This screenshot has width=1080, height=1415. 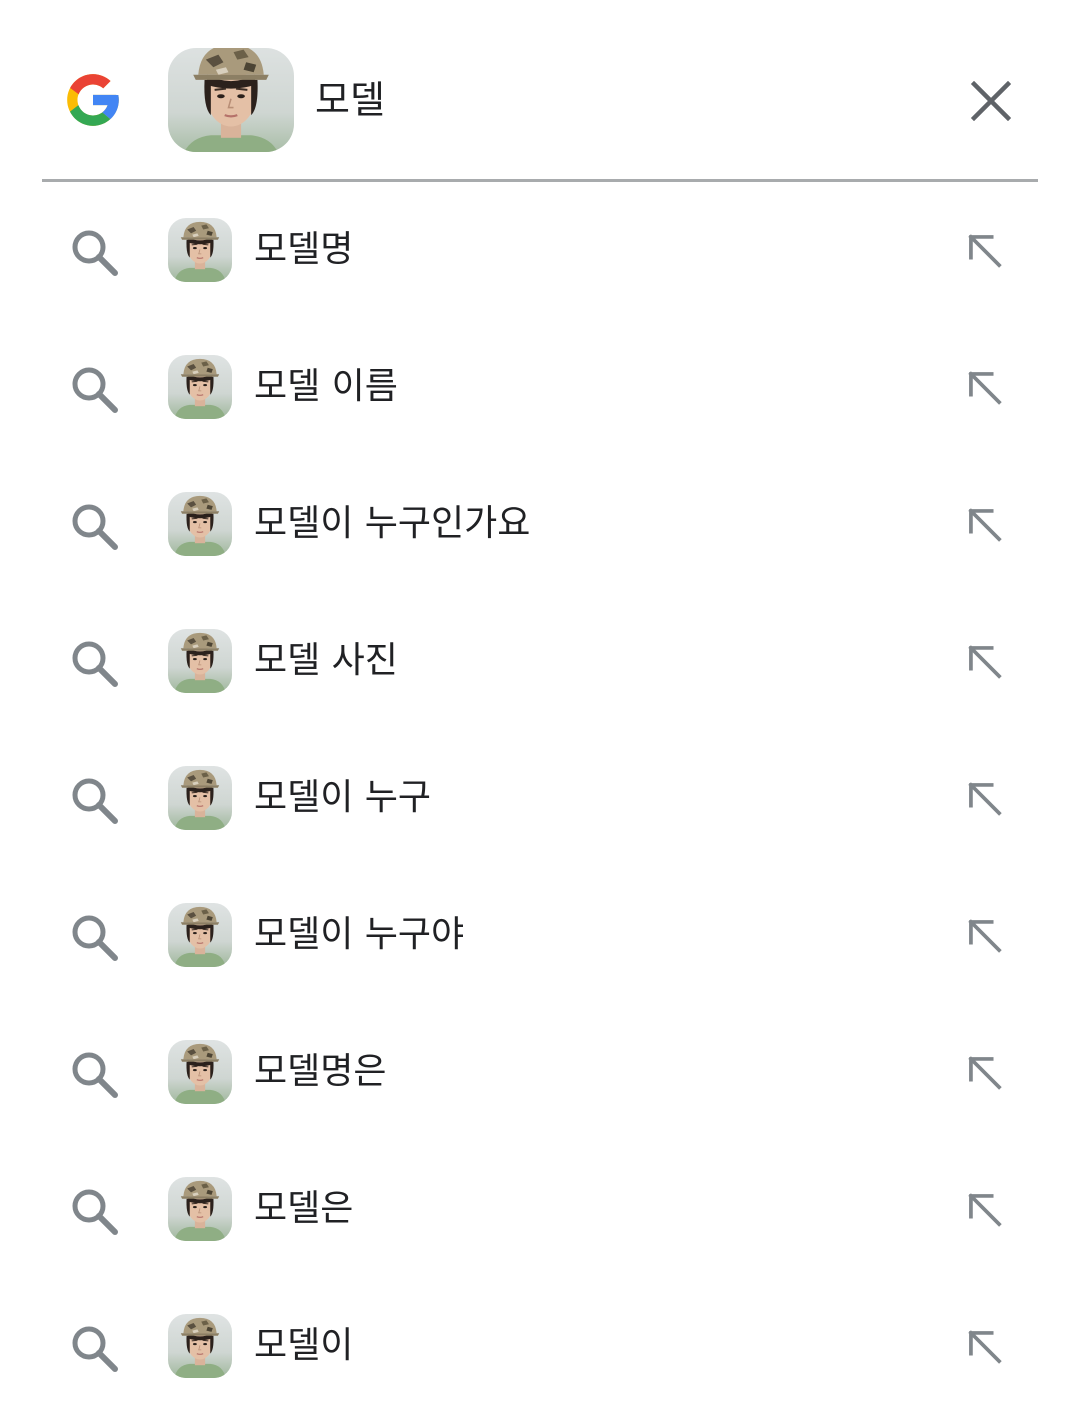 I want to click on suggestion-item: 모델은, so click(x=540, y=1209).